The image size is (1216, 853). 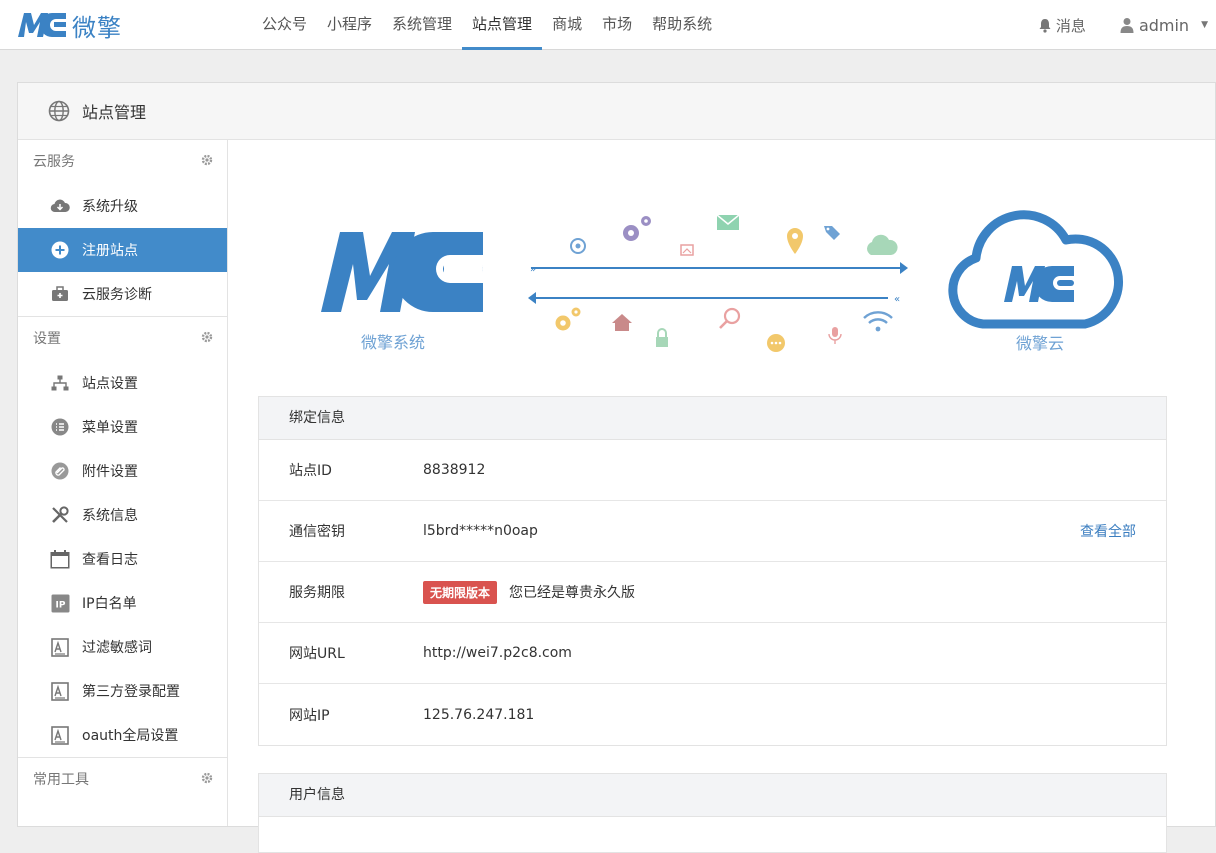 What do you see at coordinates (402, 272) in the screenshot?
I see `me-system-logo` at bounding box center [402, 272].